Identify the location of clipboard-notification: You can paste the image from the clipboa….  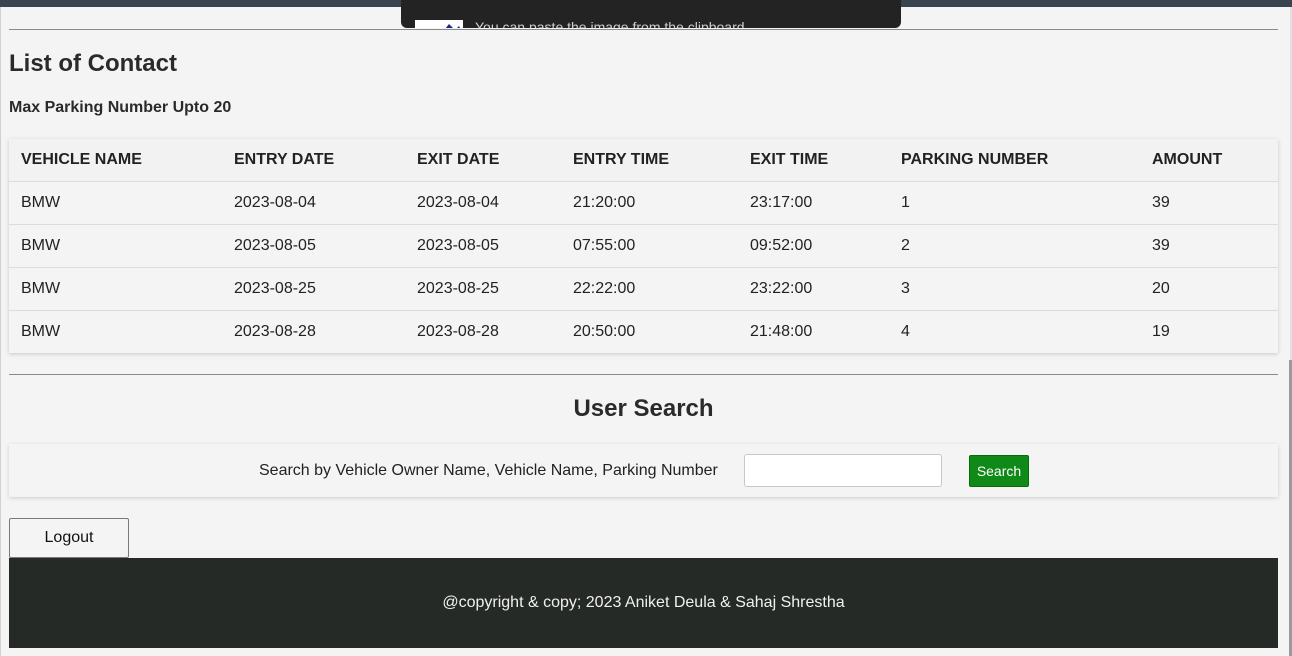
(651, 14).